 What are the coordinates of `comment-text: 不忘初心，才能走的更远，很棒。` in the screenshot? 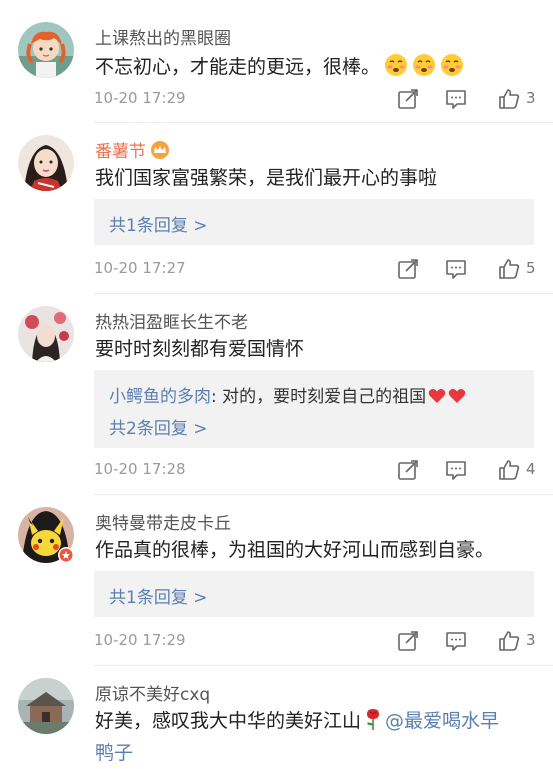 It's located at (315, 67).